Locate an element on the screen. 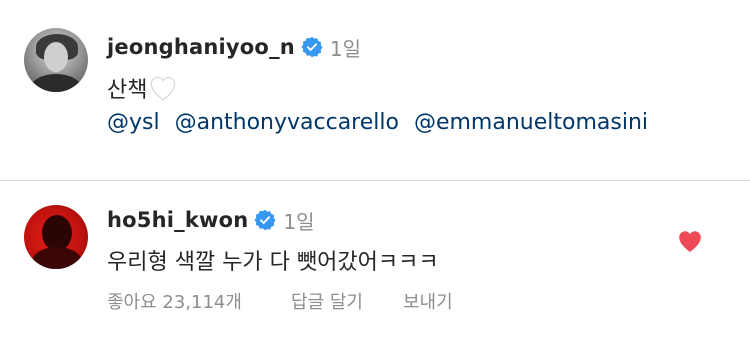 The width and height of the screenshot is (750, 341). caption-text-content: 산책 is located at coordinates (127, 90).